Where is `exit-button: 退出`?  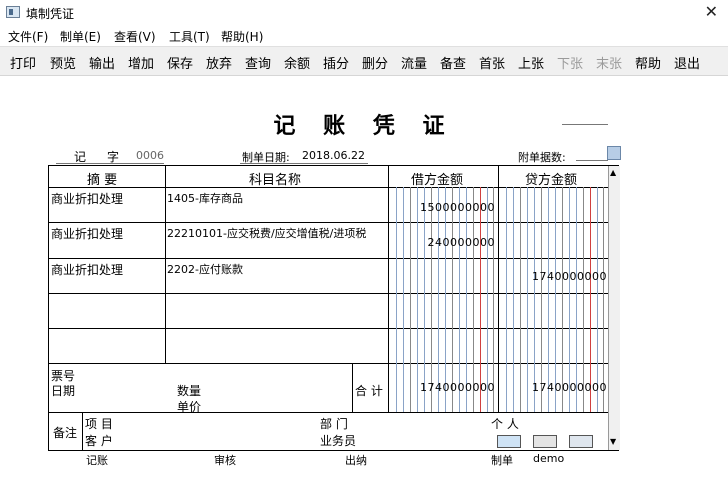
exit-button: 退出 is located at coordinates (687, 62).